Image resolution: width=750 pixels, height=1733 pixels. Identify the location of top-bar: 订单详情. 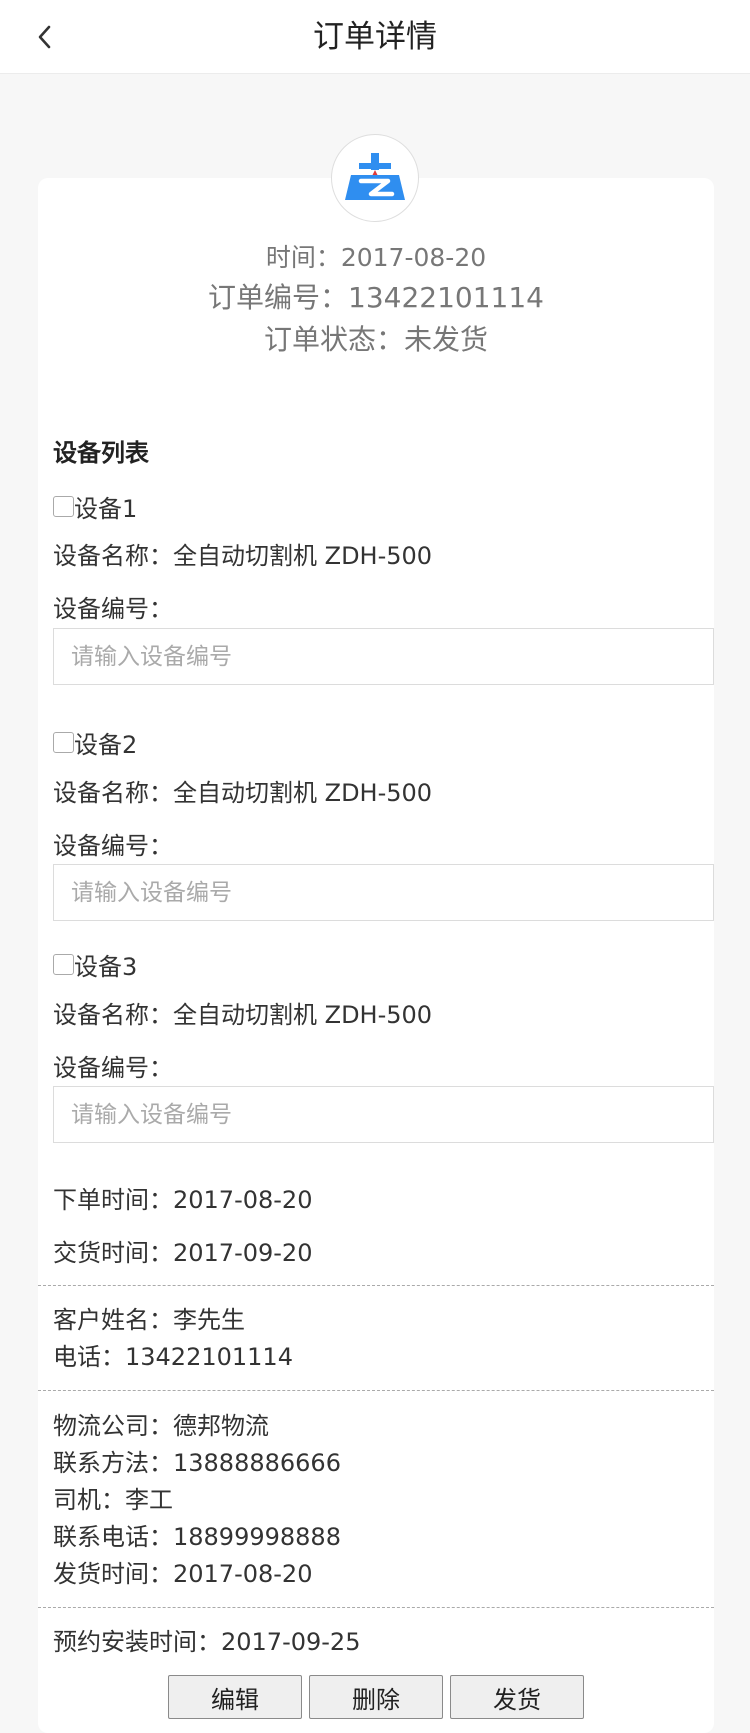
(375, 37).